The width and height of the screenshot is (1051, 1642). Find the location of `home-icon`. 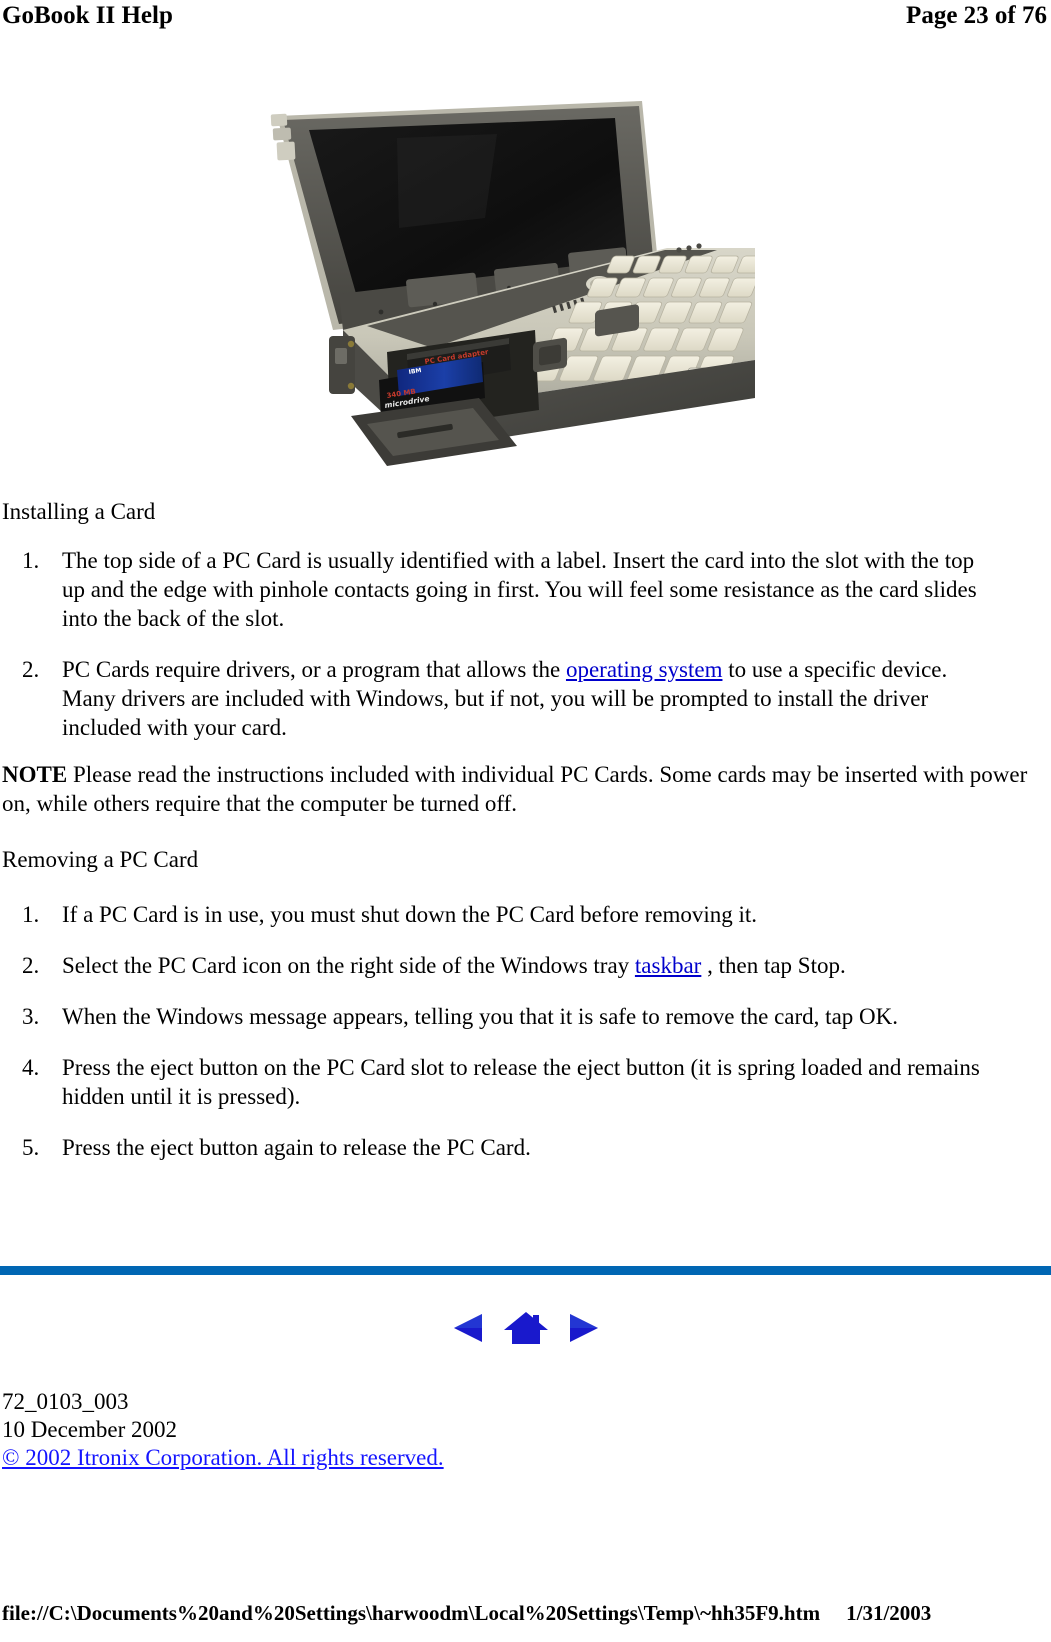

home-icon is located at coordinates (526, 1331).